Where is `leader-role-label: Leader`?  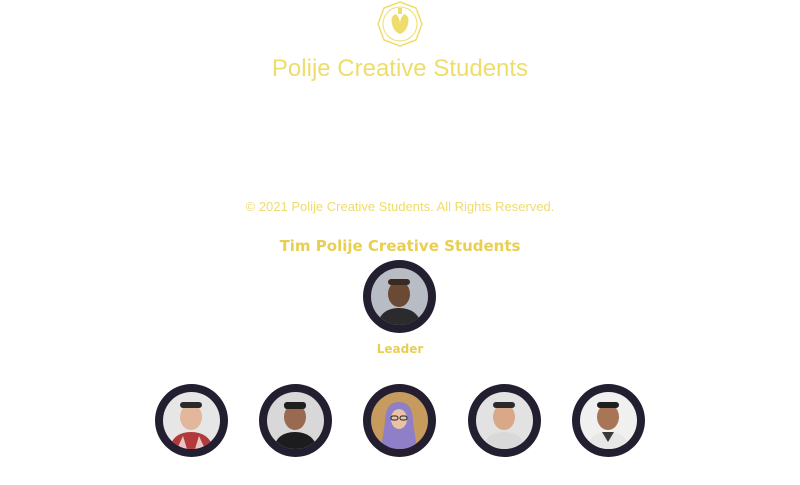
leader-role-label: Leader is located at coordinates (400, 349).